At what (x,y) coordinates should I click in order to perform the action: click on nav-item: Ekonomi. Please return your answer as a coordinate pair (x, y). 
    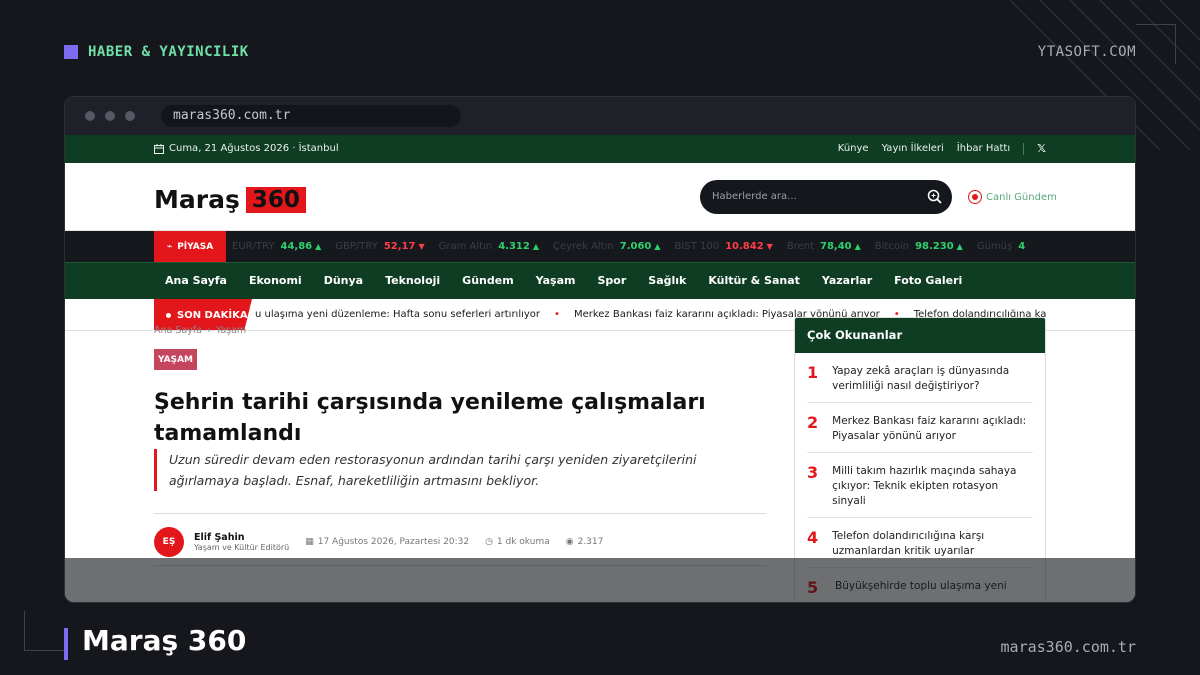
    Looking at the image, I should click on (275, 281).